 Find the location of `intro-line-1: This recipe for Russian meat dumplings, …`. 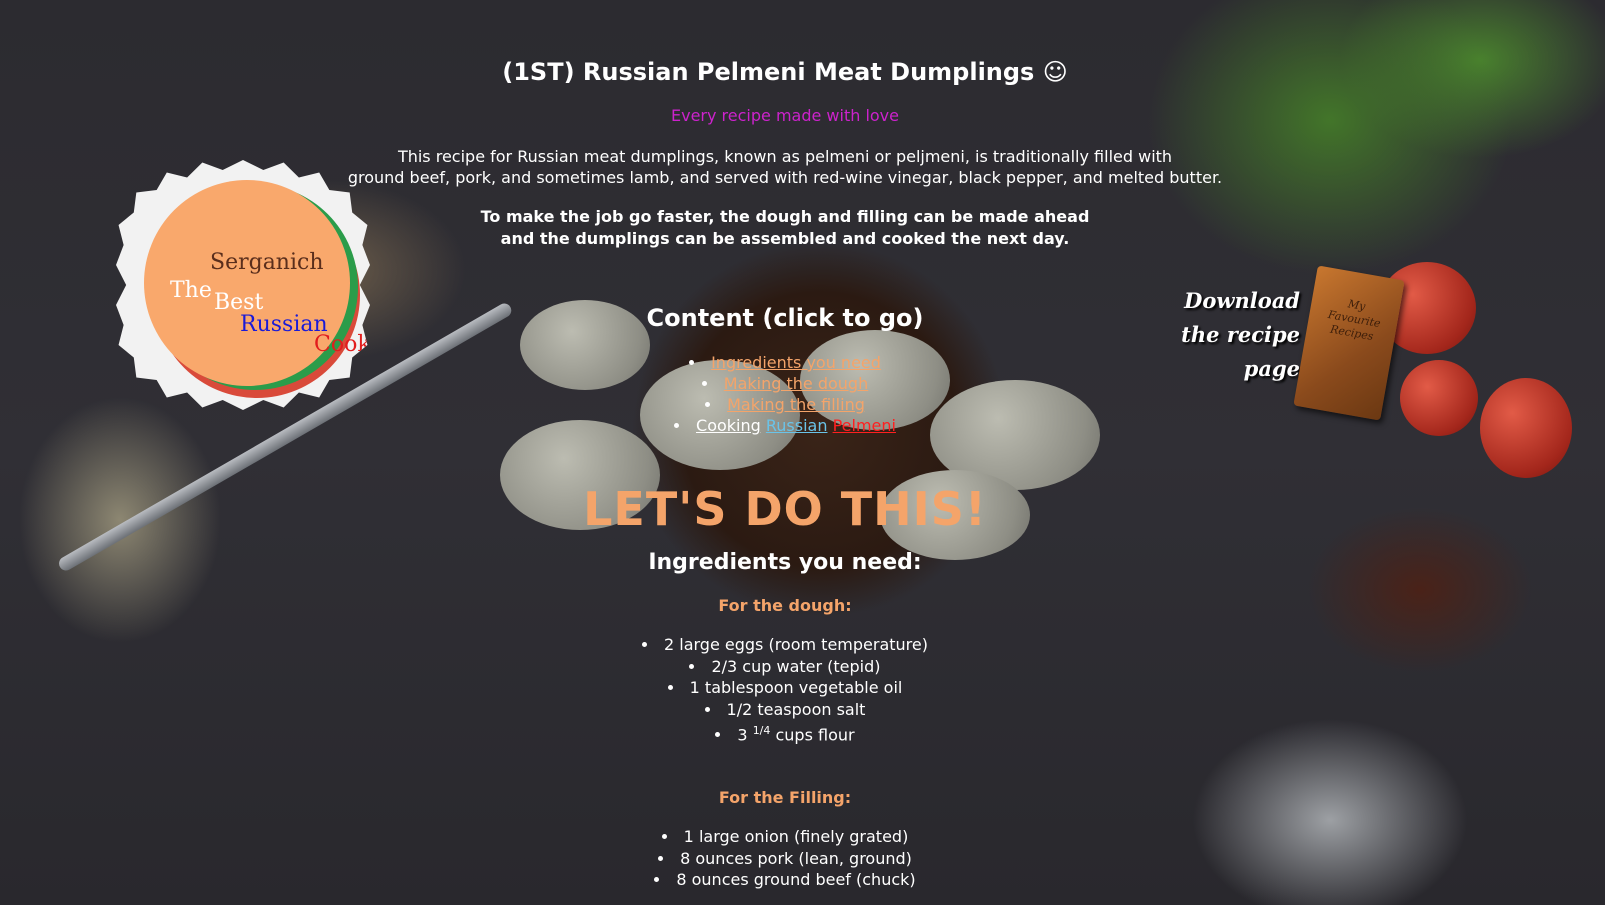

intro-line-1: This recipe for Russian meat dumplings, … is located at coordinates (785, 156).